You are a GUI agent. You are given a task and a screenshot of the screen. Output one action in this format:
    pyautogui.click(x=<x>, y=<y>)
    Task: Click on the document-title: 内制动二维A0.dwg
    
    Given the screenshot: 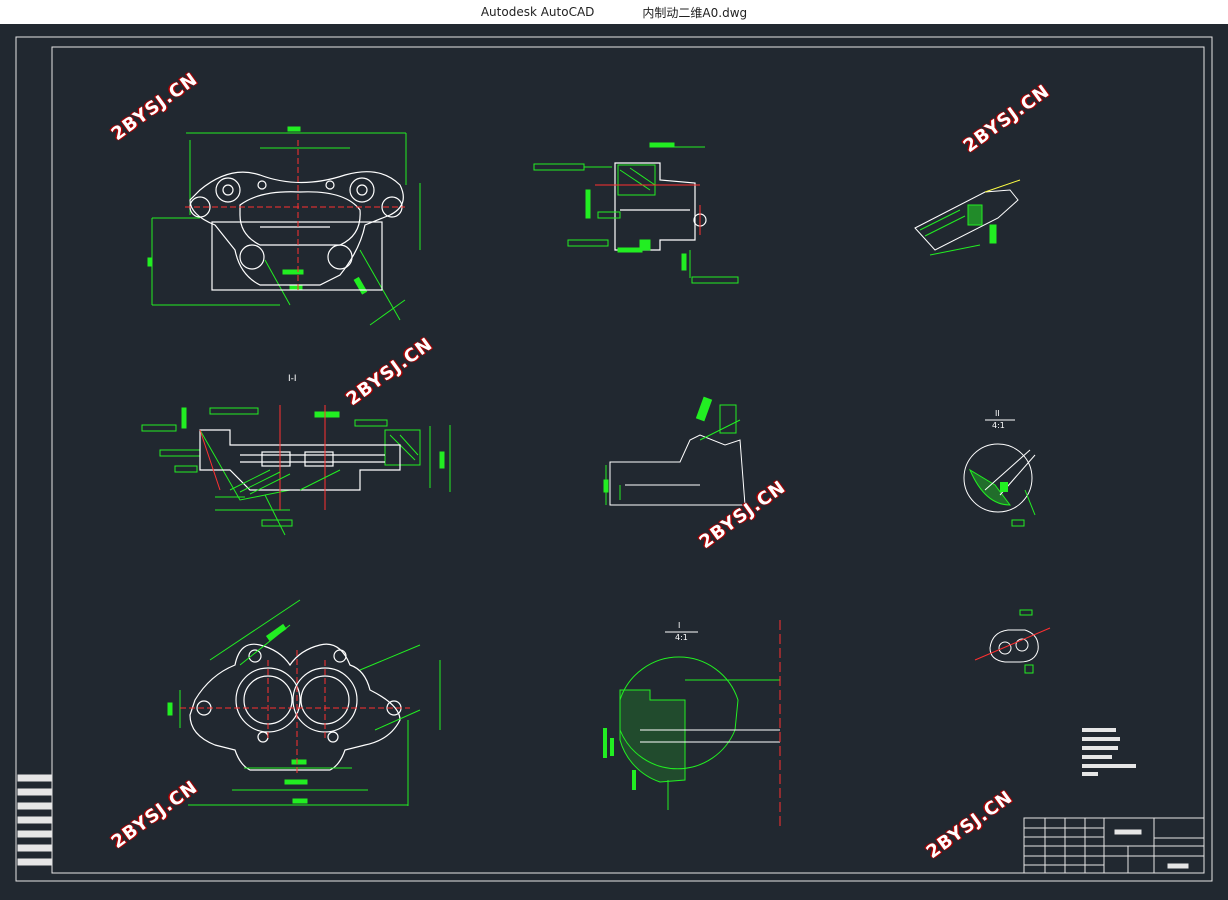 What is the action you would take?
    pyautogui.click(x=695, y=12)
    